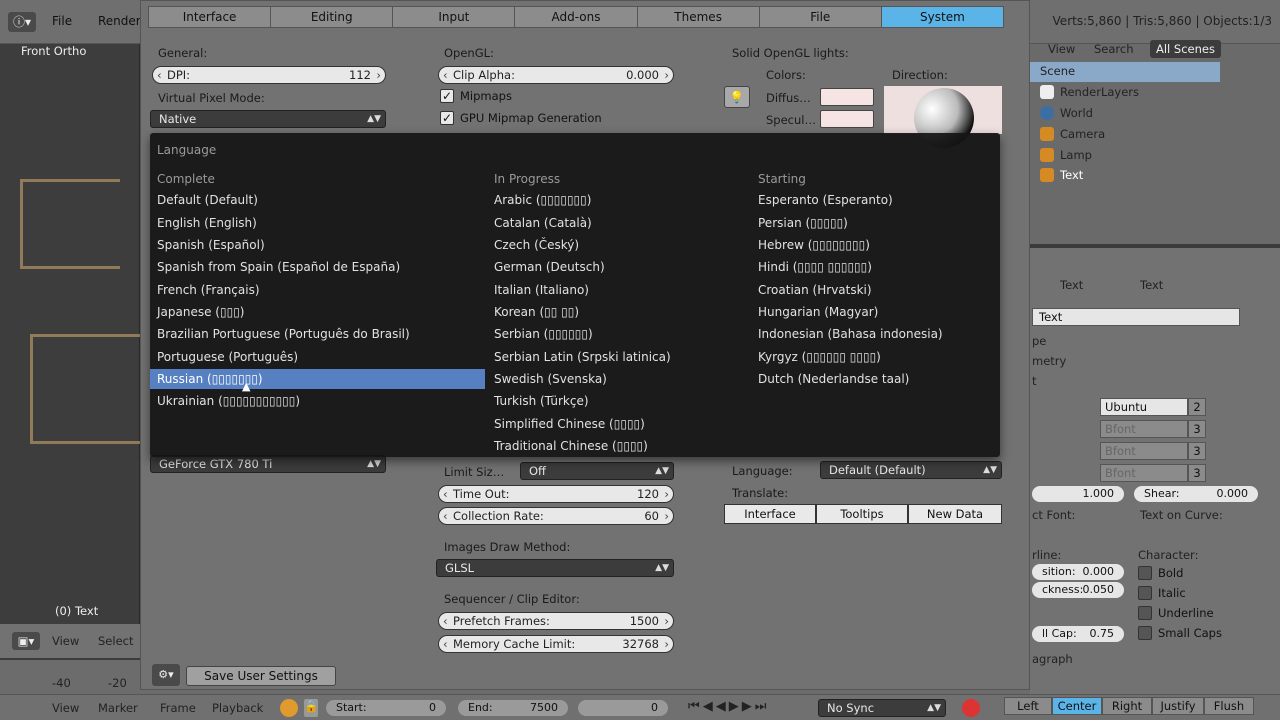 The height and width of the screenshot is (720, 1280). What do you see at coordinates (1180, 633) in the screenshot?
I see `small-caps-checkbox: Small Caps` at bounding box center [1180, 633].